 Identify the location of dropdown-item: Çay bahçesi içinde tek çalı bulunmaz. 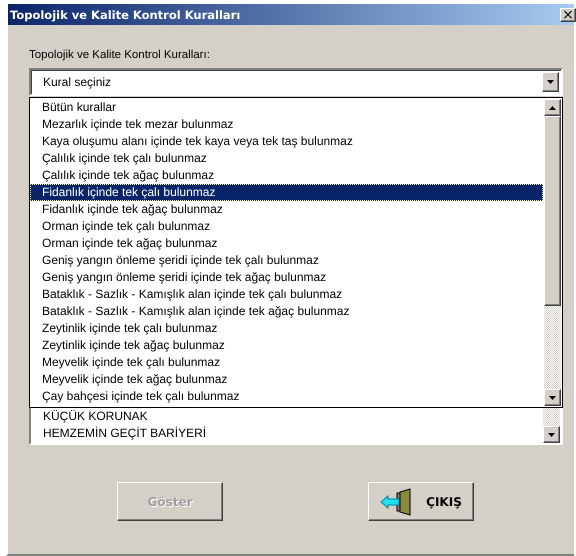
(286, 396).